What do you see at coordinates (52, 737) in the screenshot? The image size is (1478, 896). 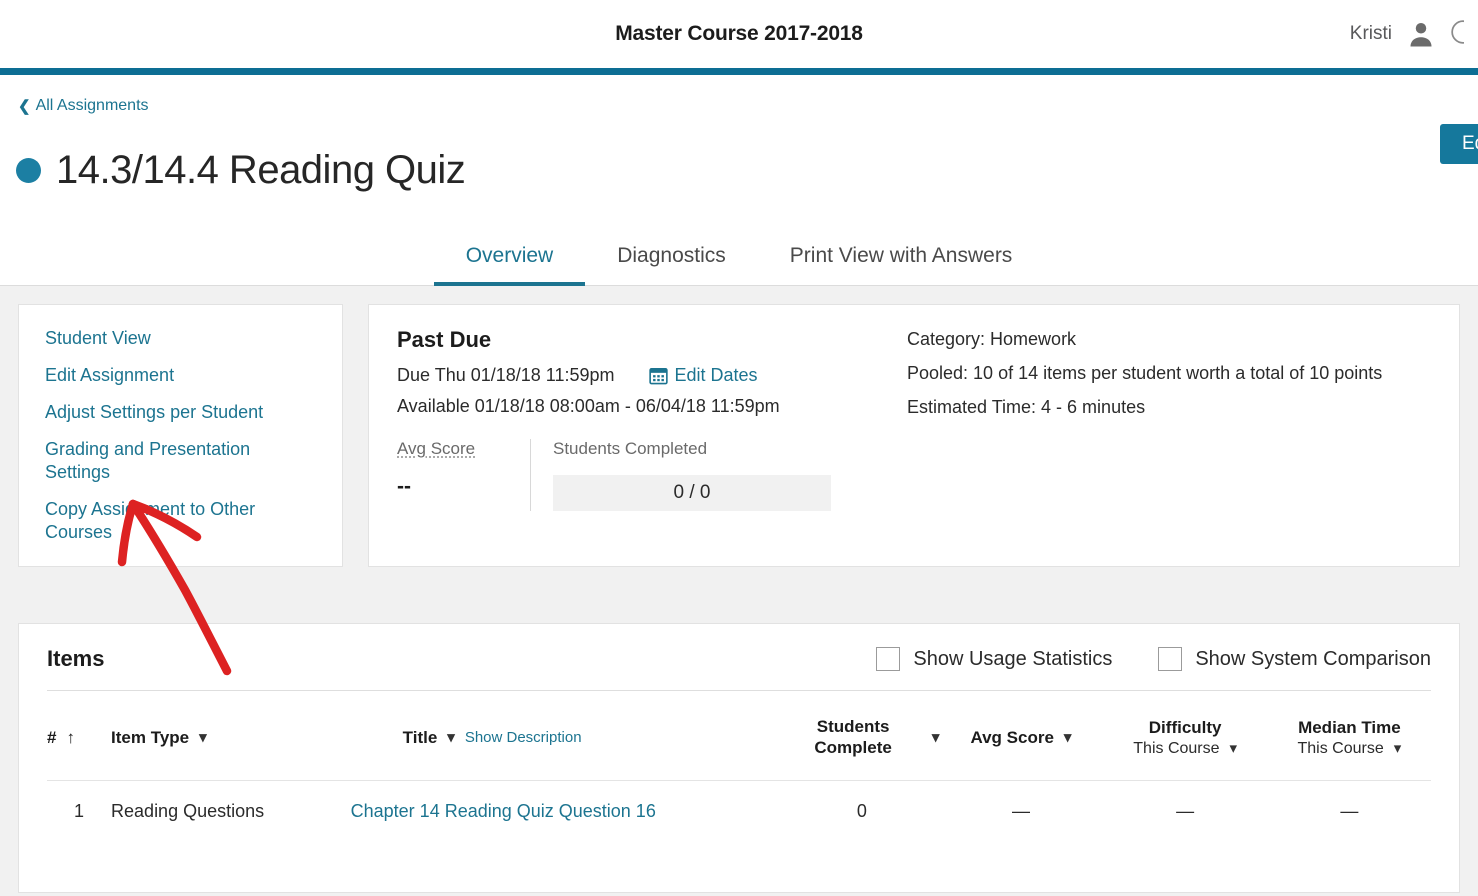 I see `column-label-number: #` at bounding box center [52, 737].